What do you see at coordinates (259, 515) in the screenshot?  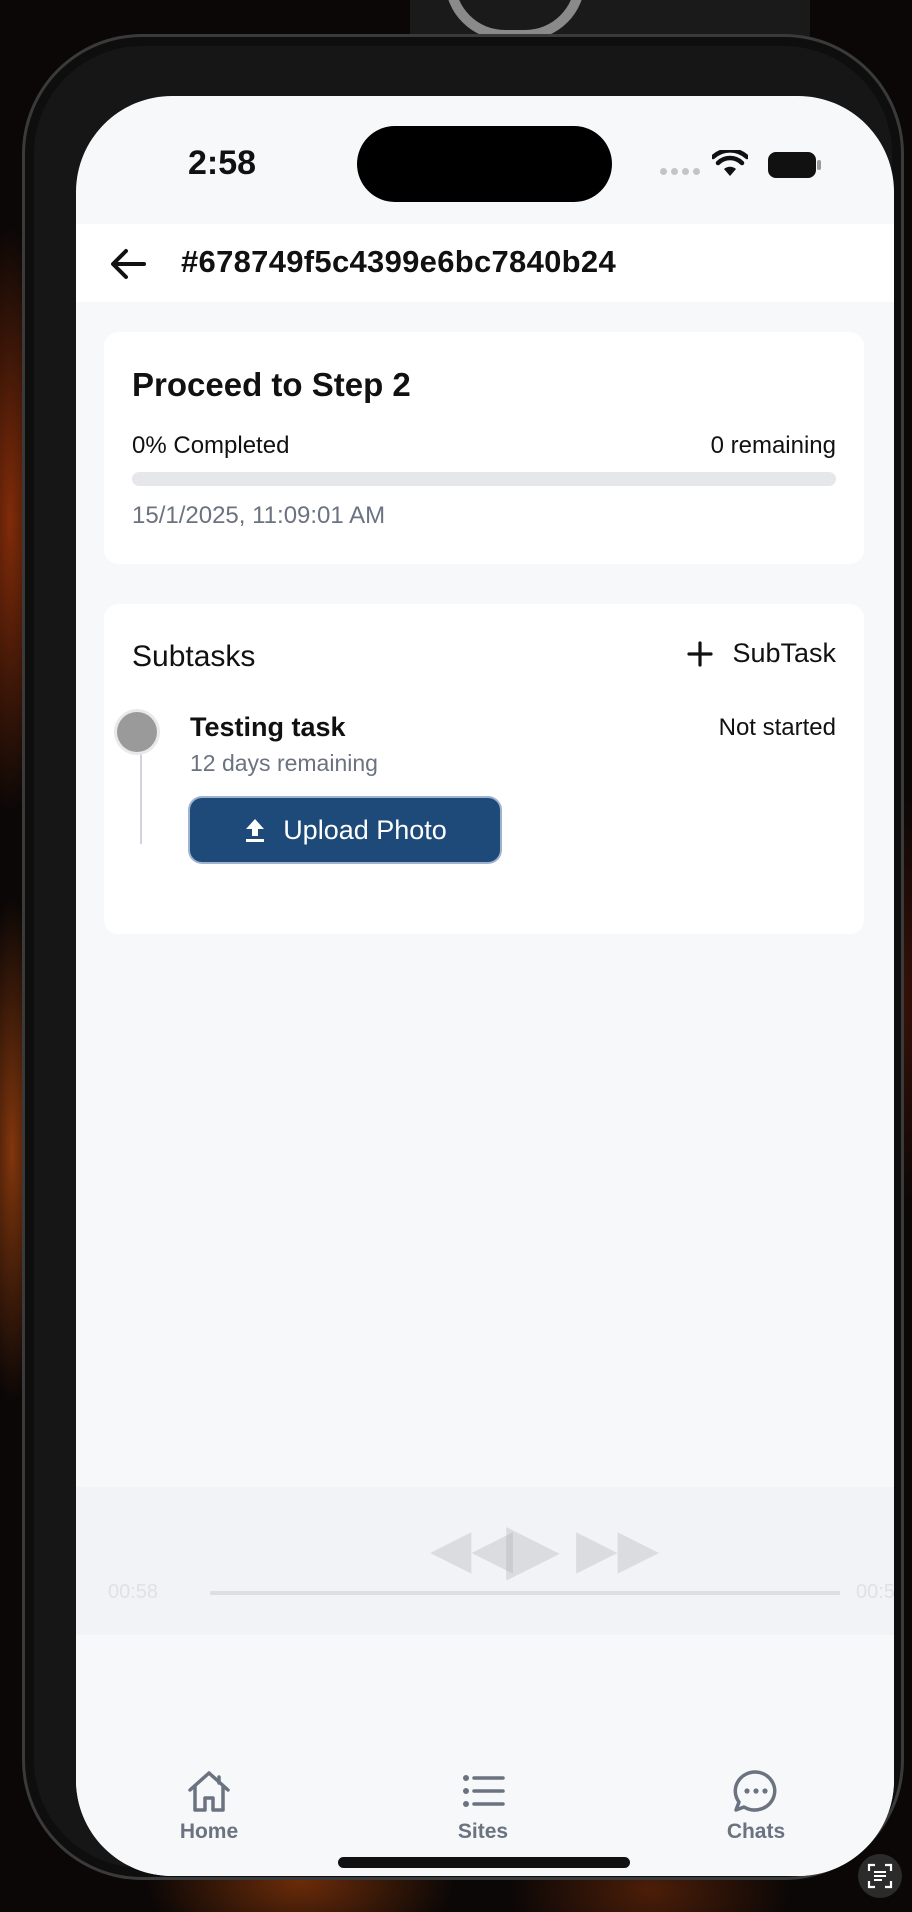 I see `step-timestamp: 15/1/2025, 11:09:01 AM` at bounding box center [259, 515].